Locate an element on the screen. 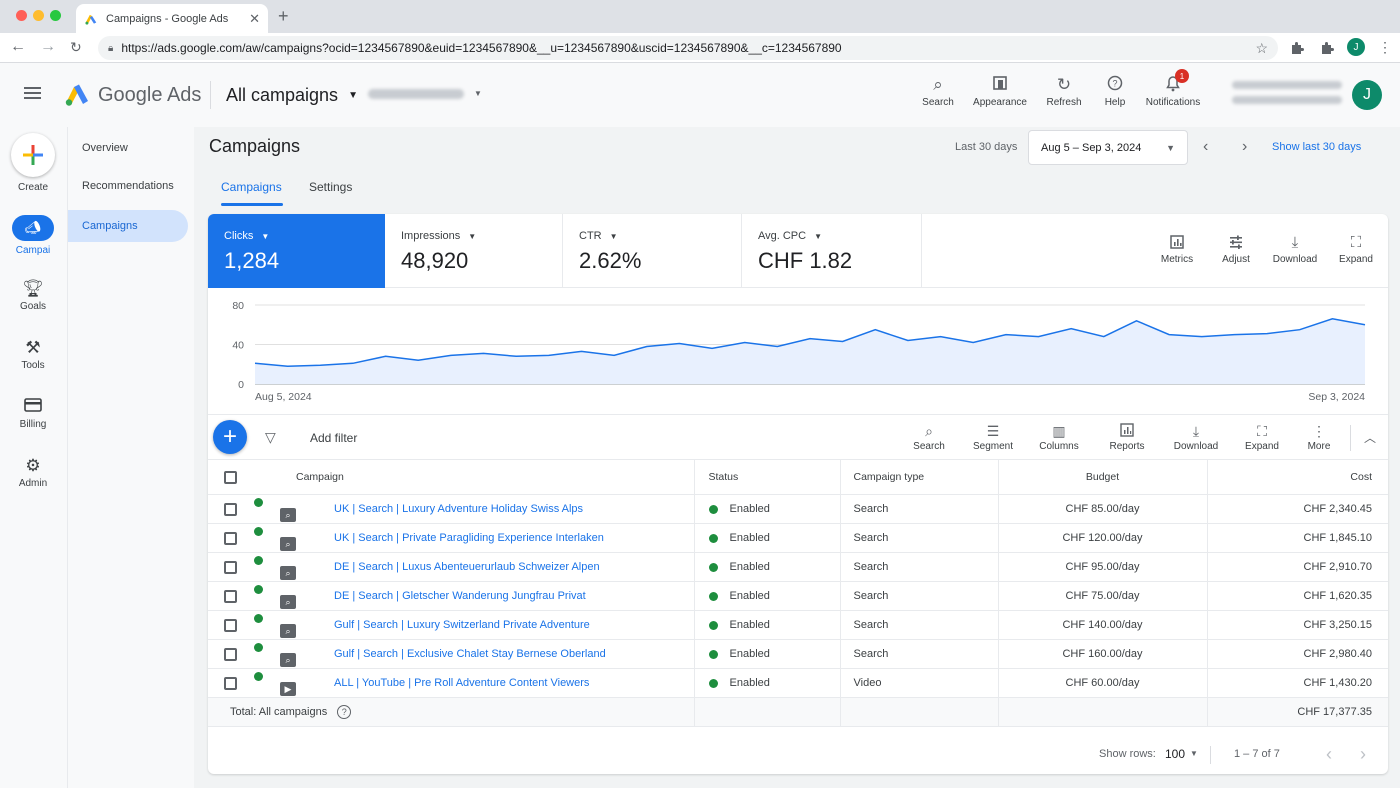  add-campaign-button: + is located at coordinates (230, 437).